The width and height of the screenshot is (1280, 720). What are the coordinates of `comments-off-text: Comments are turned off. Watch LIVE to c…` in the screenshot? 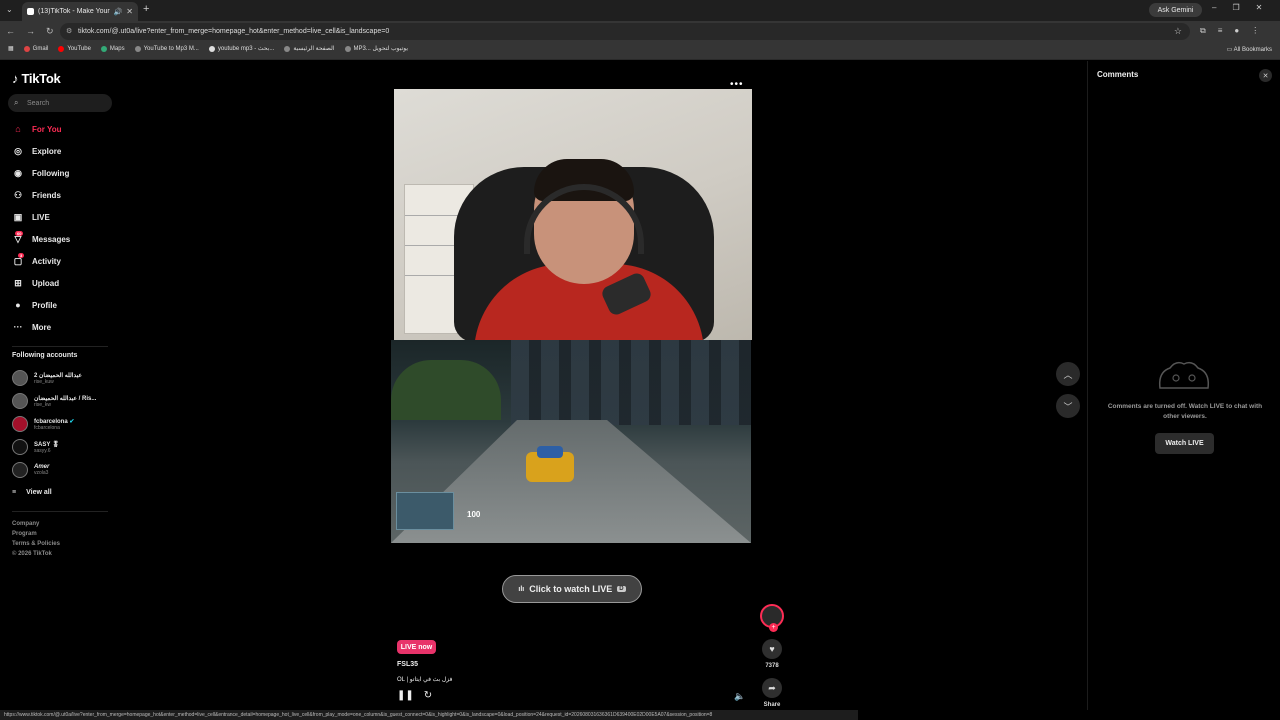 It's located at (1185, 411).